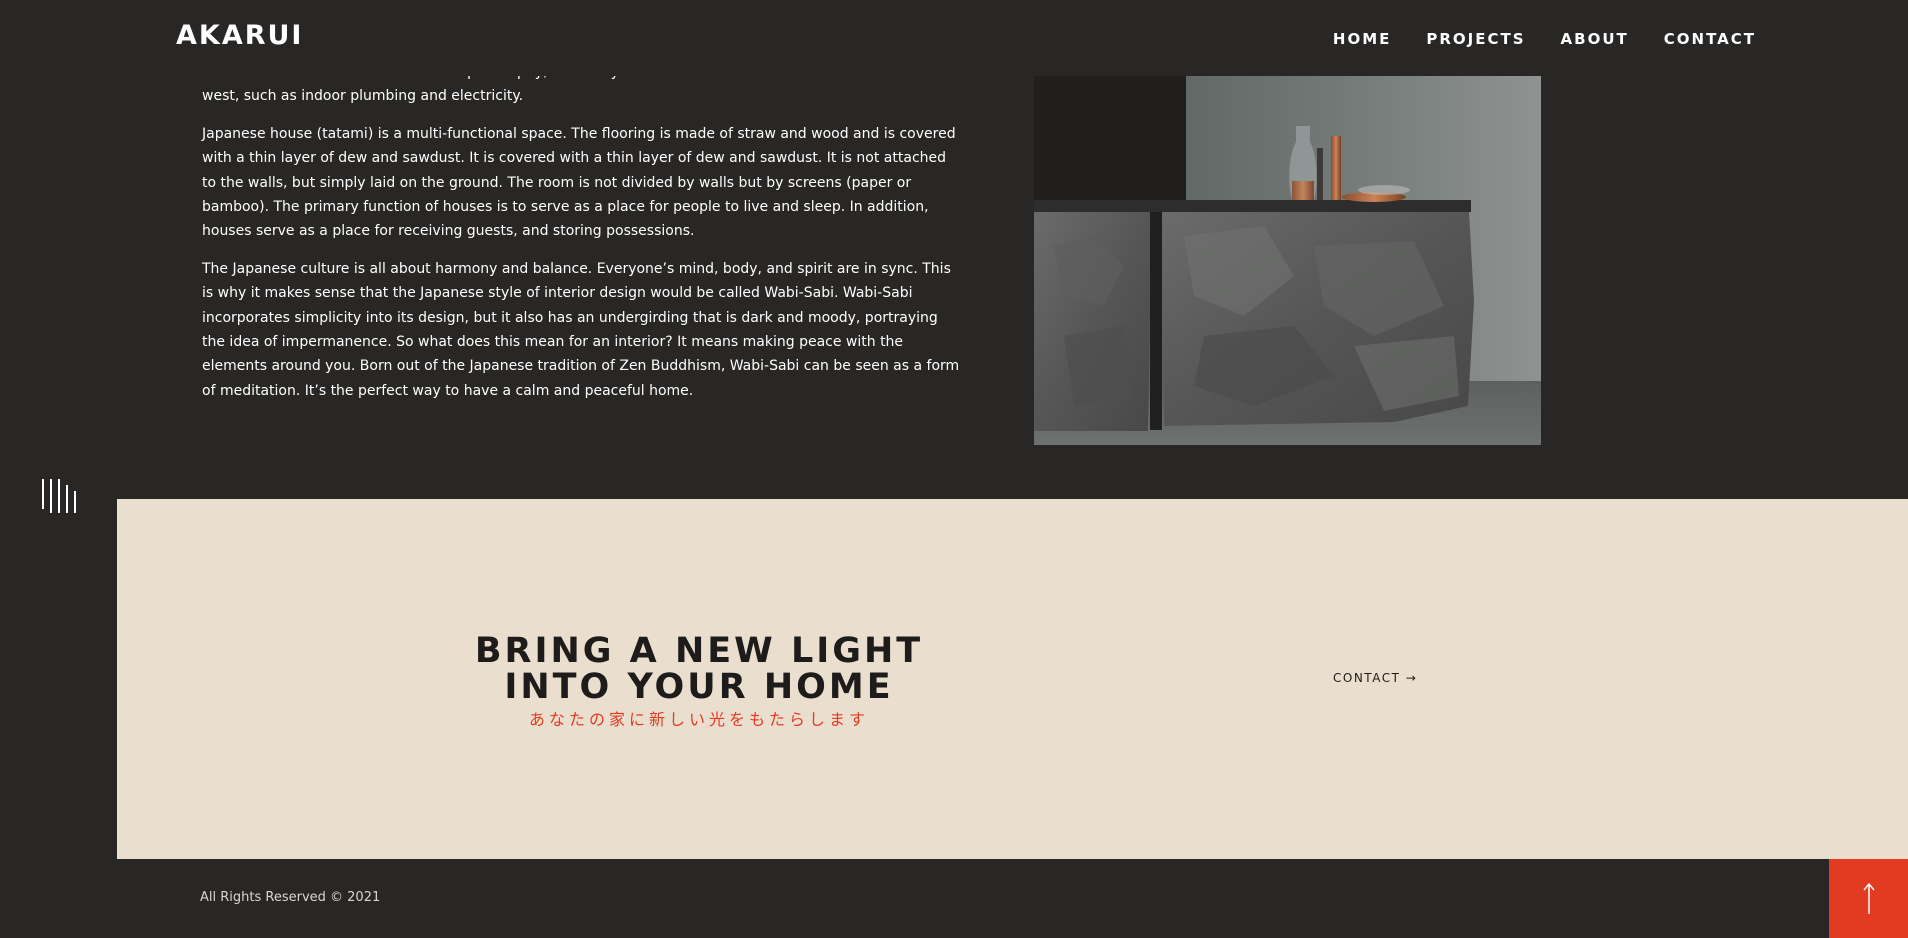 The width and height of the screenshot is (1908, 938). What do you see at coordinates (1375, 678) in the screenshot?
I see `cta-contact-link: CONTACT →` at bounding box center [1375, 678].